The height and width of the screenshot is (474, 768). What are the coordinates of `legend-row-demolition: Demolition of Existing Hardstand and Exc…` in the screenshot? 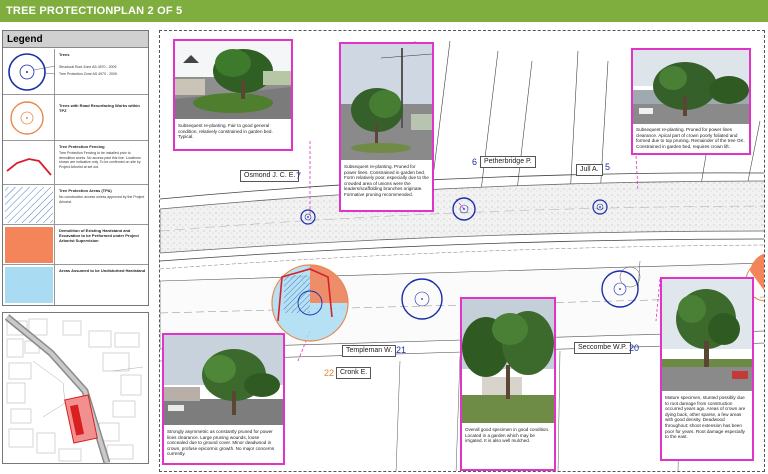 It's located at (75, 245).